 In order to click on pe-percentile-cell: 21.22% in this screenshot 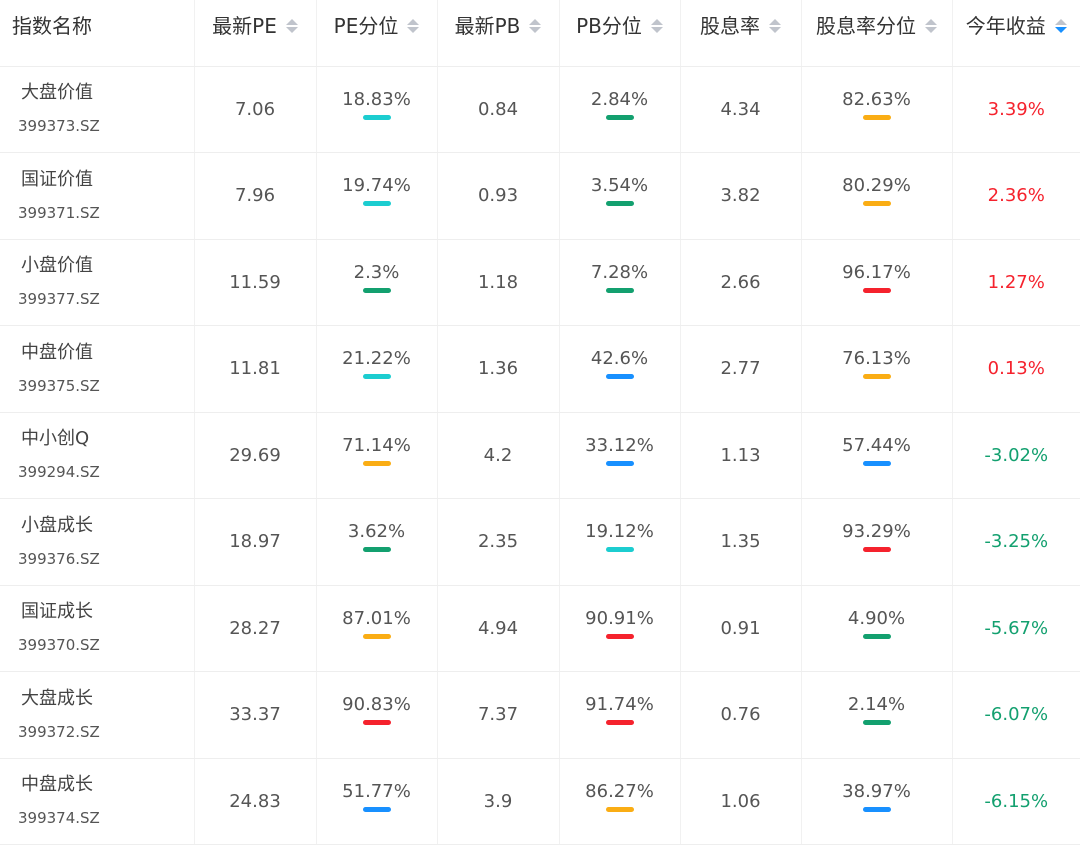, I will do `click(377, 369)`.